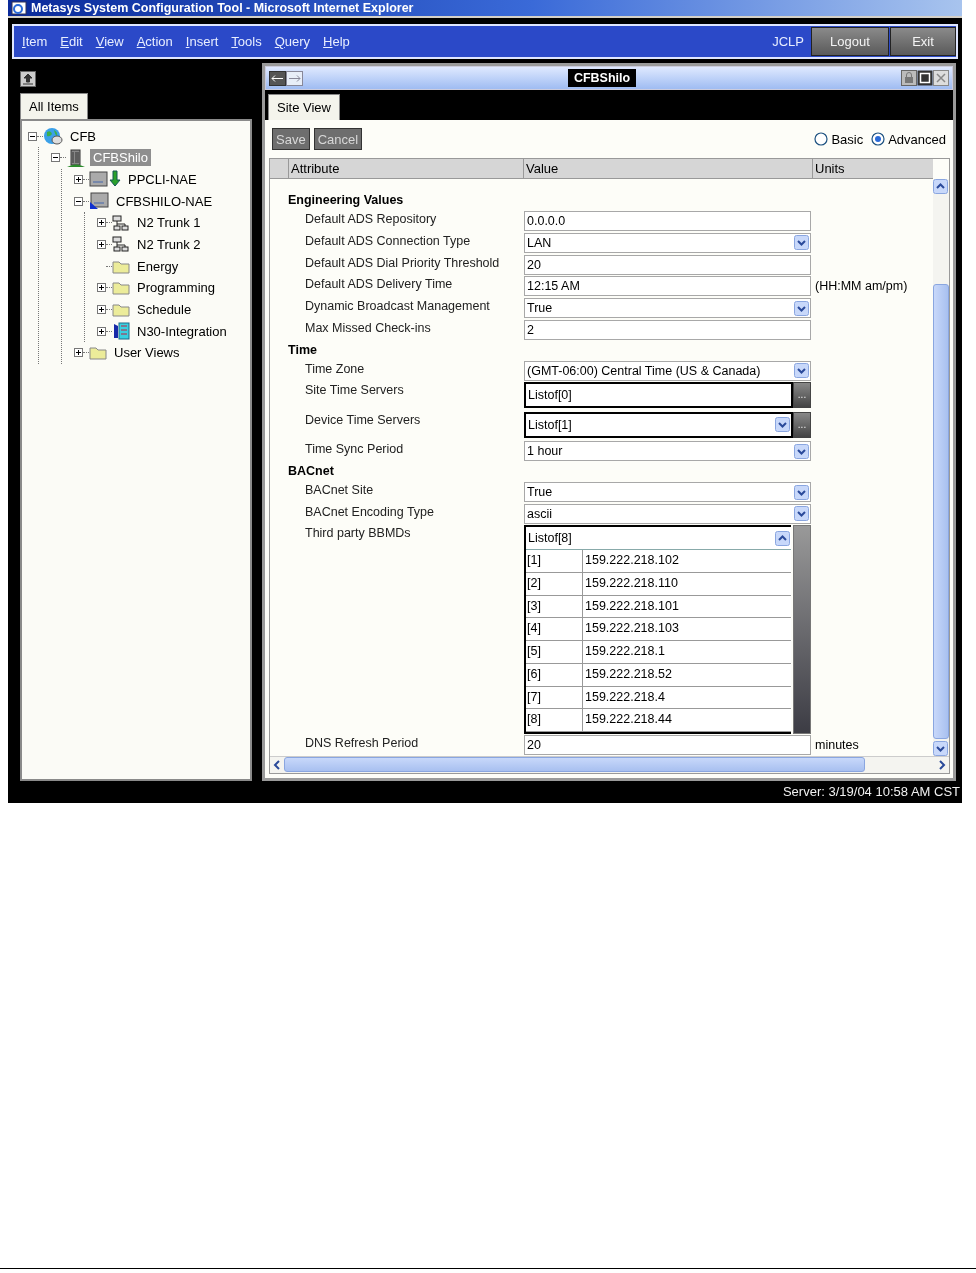 This screenshot has height=1273, width=976. Describe the element at coordinates (923, 42) in the screenshot. I see `header-button: Exit` at that location.